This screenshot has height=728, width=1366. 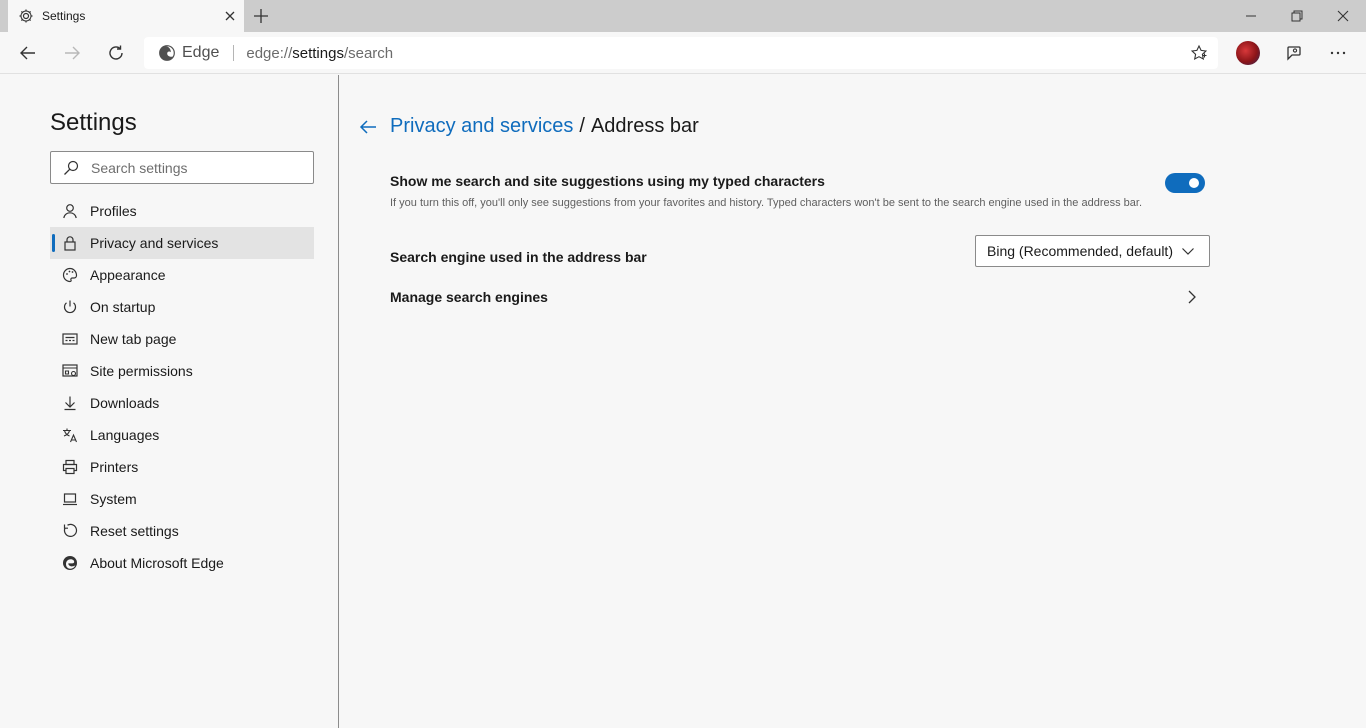 I want to click on more-options-button, so click(x=1338, y=53).